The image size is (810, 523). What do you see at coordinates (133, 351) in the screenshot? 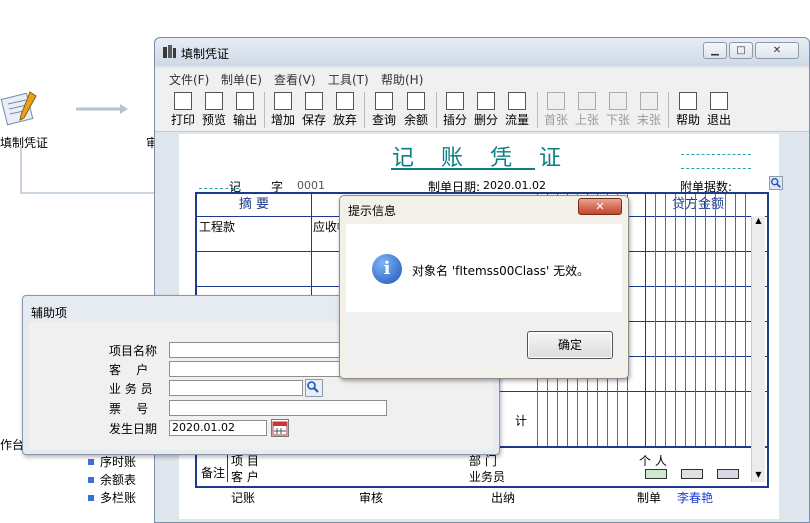
I see `field-label: 项目名称` at bounding box center [133, 351].